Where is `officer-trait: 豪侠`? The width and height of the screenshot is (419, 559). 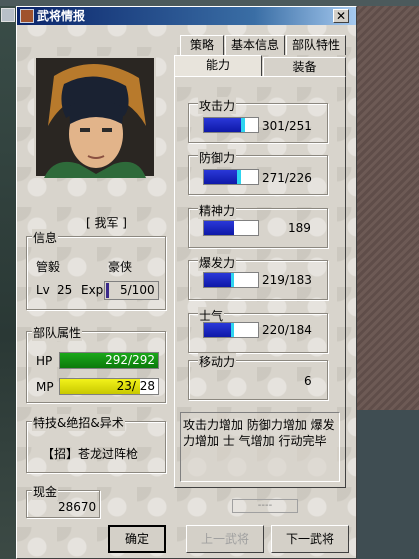
officer-trait: 豪侠 is located at coordinates (120, 267).